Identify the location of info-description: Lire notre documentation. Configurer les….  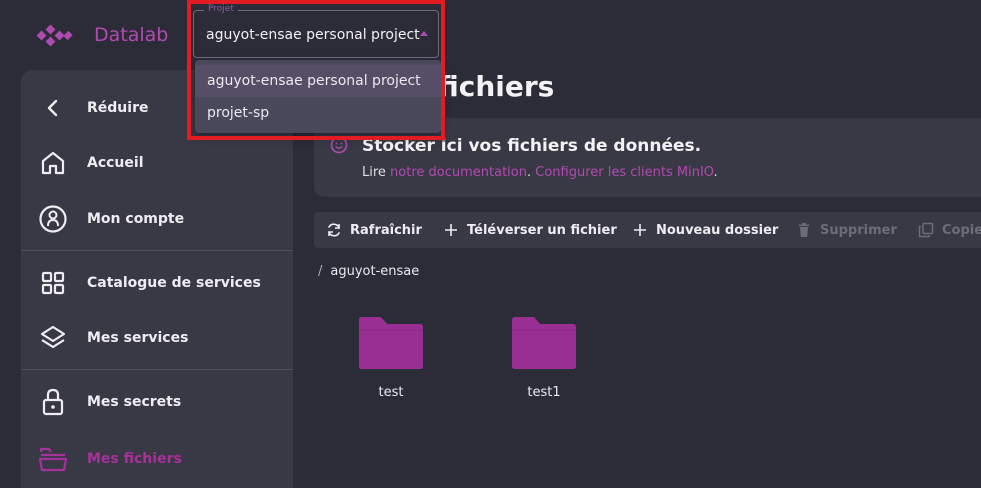
(540, 172).